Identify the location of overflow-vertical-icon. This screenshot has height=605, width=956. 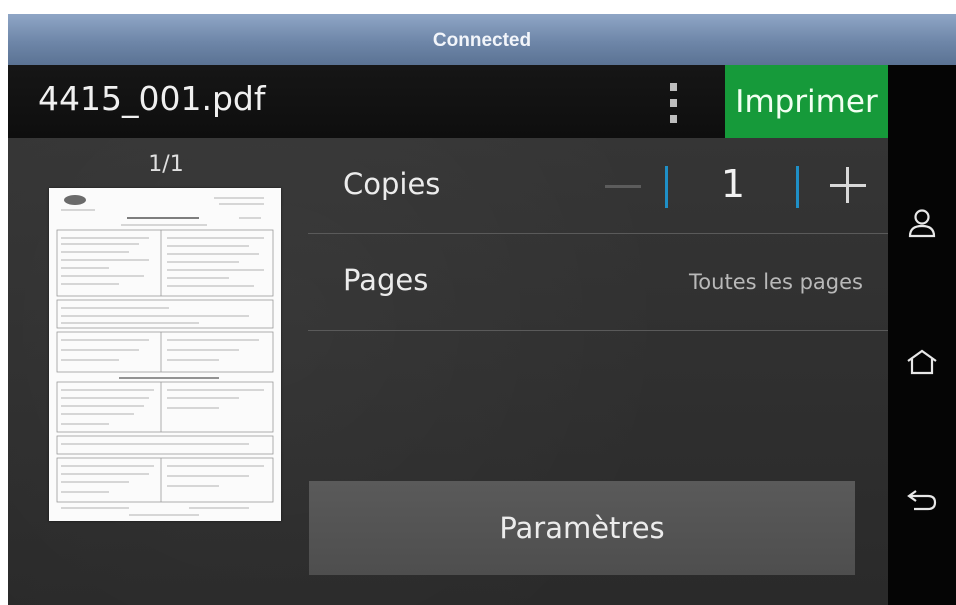
(673, 103).